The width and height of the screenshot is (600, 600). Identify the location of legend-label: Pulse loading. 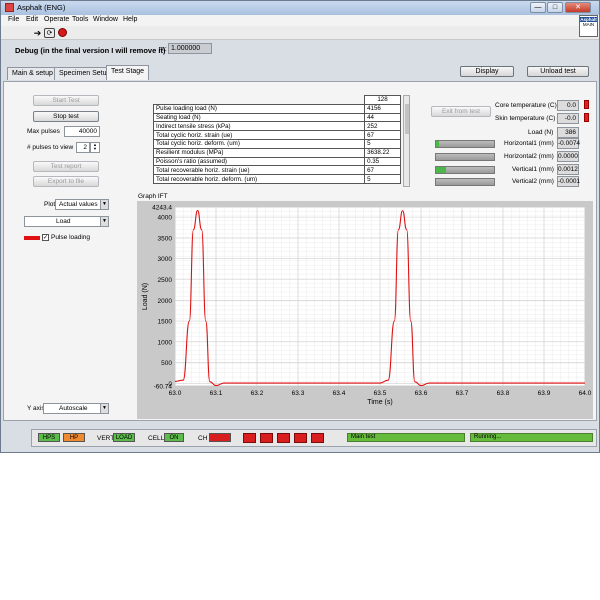
(71, 237).